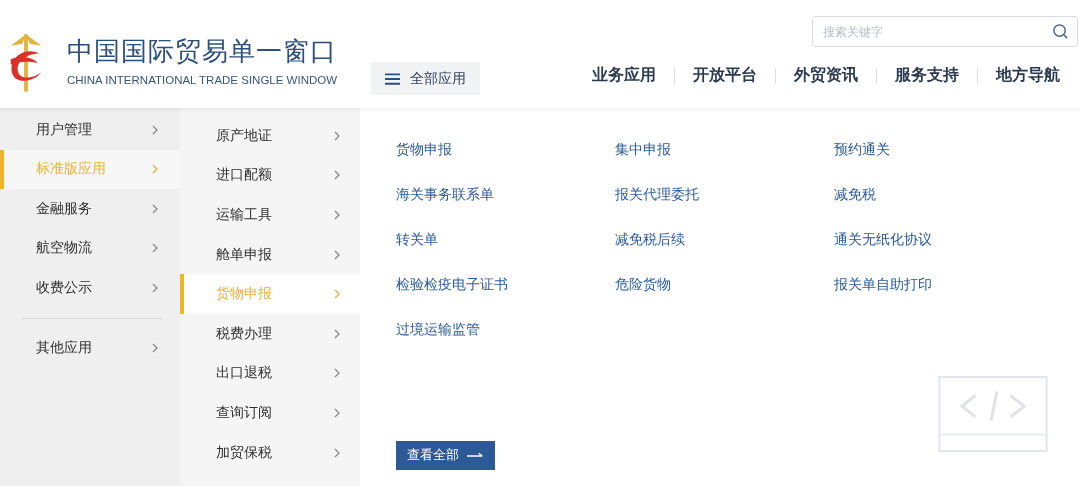 Image resolution: width=1080 pixels, height=486 pixels. What do you see at coordinates (202, 51) in the screenshot?
I see `site-title: 中国国际贸易单一窗口` at bounding box center [202, 51].